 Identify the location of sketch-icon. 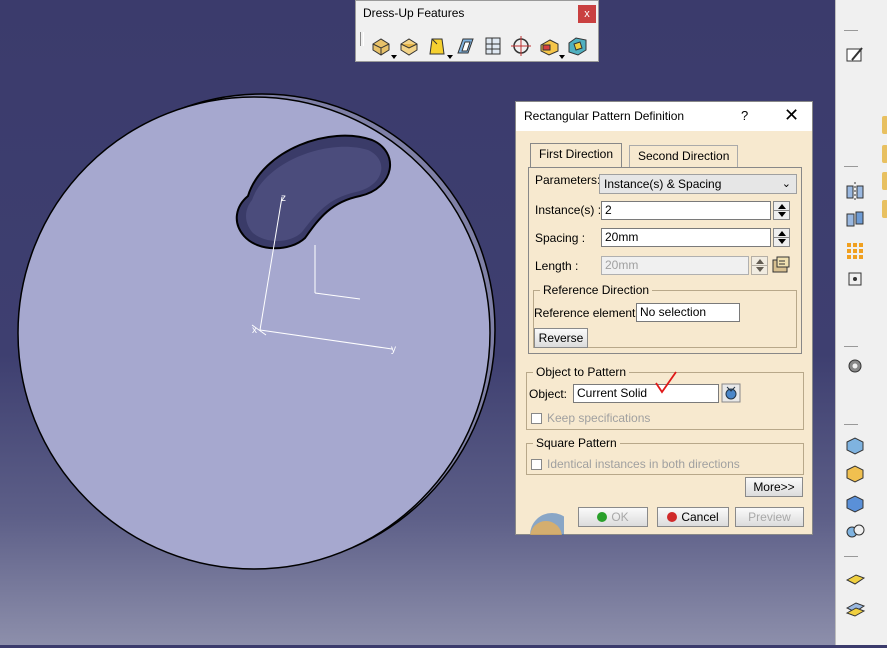
(855, 55).